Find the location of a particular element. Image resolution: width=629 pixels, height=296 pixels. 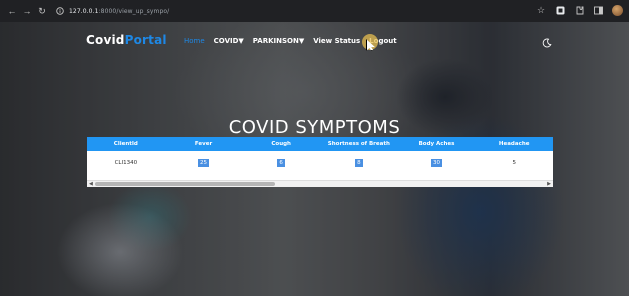

horizontal-scrollbar: ◀ ▶ is located at coordinates (320, 183).